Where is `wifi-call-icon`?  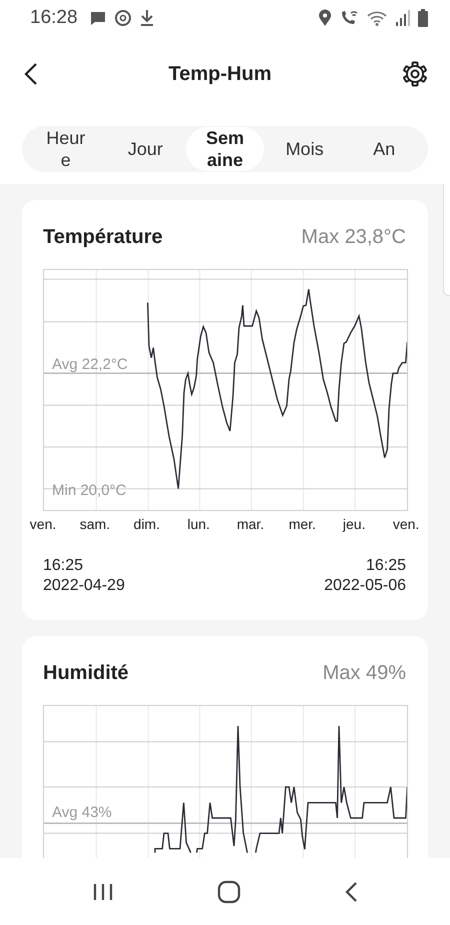 wifi-call-icon is located at coordinates (349, 18).